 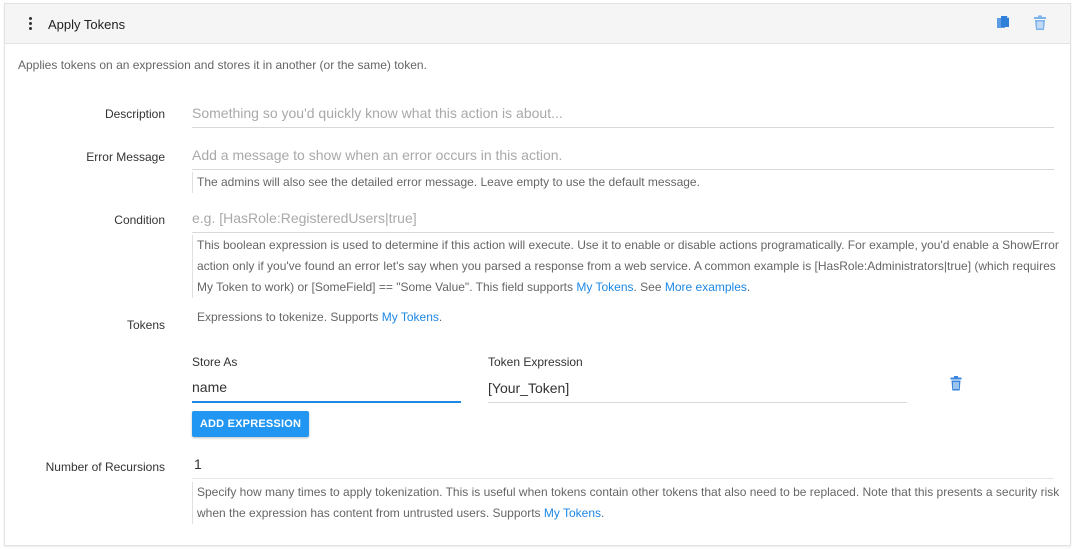 I want to click on error-message-field, so click(x=623, y=155).